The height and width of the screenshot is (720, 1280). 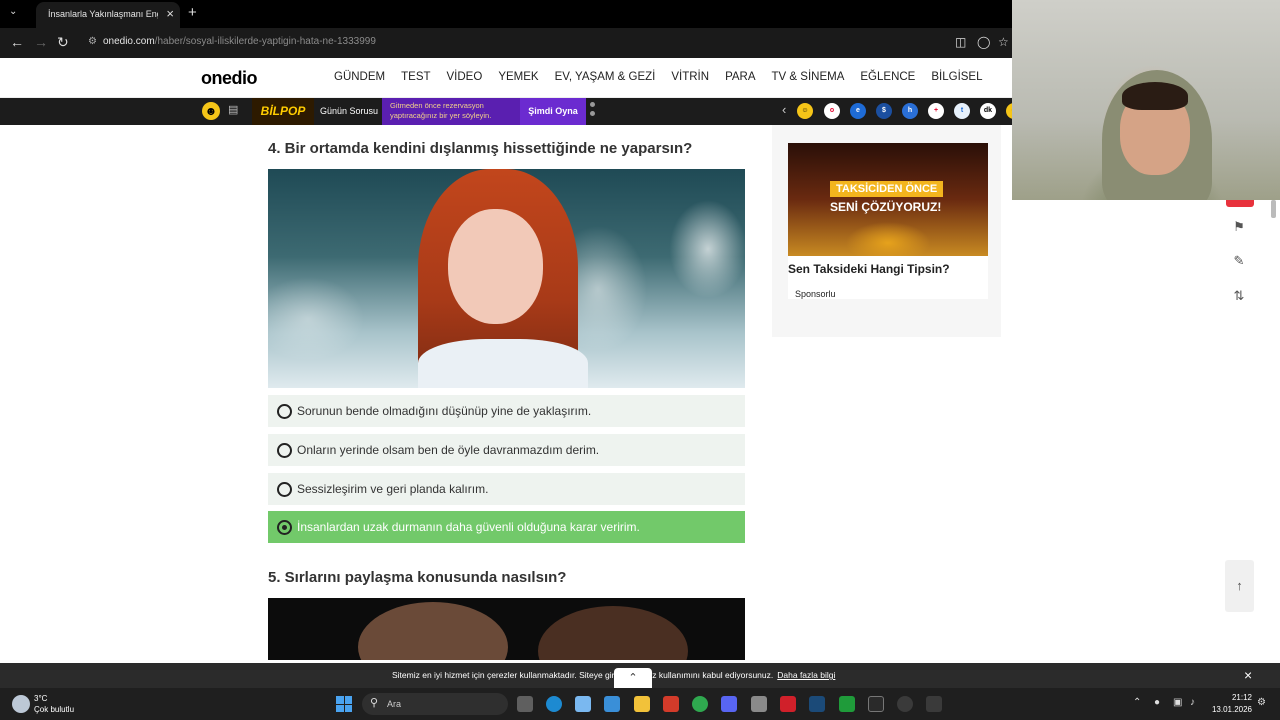 What do you see at coordinates (1273, 209) in the screenshot?
I see `scrollbar` at bounding box center [1273, 209].